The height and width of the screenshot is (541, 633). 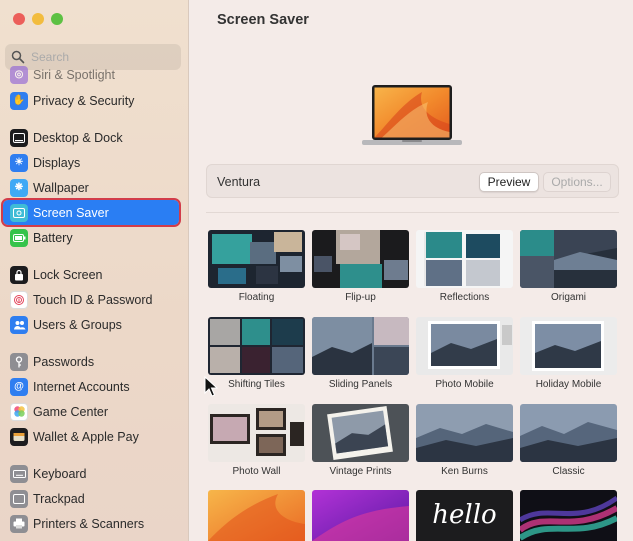 What do you see at coordinates (509, 182) in the screenshot?
I see `preview-button: Preview` at bounding box center [509, 182].